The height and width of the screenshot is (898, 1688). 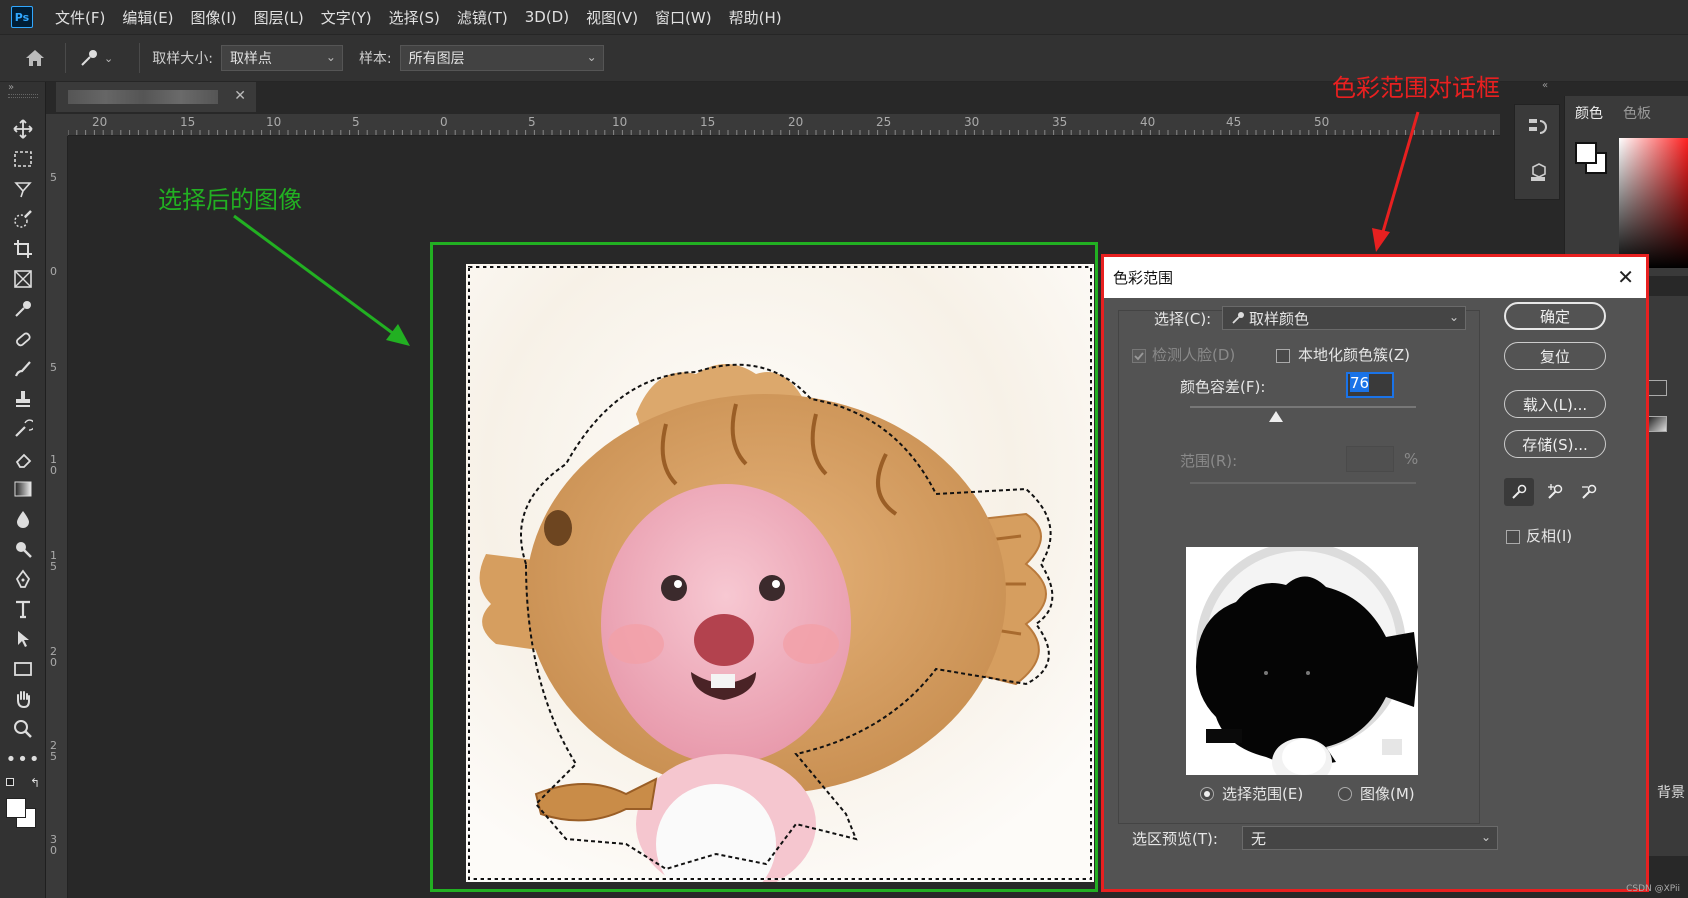 What do you see at coordinates (23, 519) in the screenshot?
I see `blur-tool-icon` at bounding box center [23, 519].